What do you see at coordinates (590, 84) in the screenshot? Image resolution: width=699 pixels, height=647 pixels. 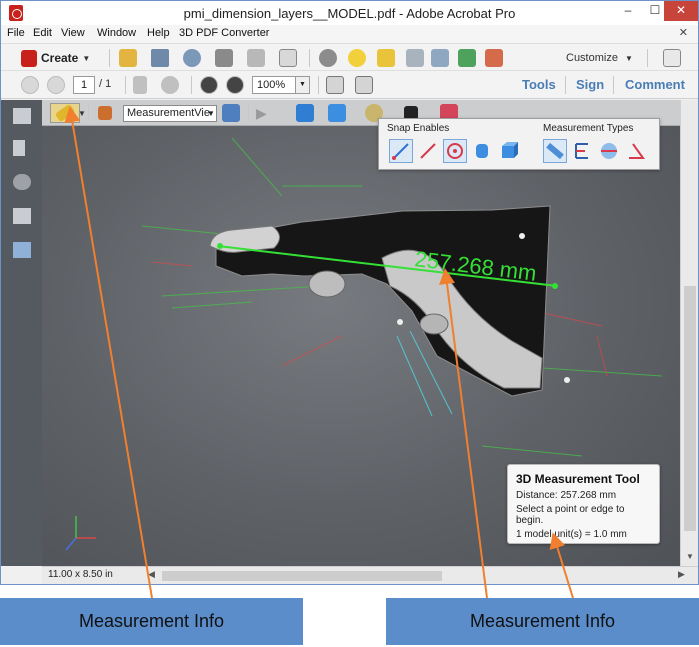 I see `sign-pane-link: Sign` at bounding box center [590, 84].